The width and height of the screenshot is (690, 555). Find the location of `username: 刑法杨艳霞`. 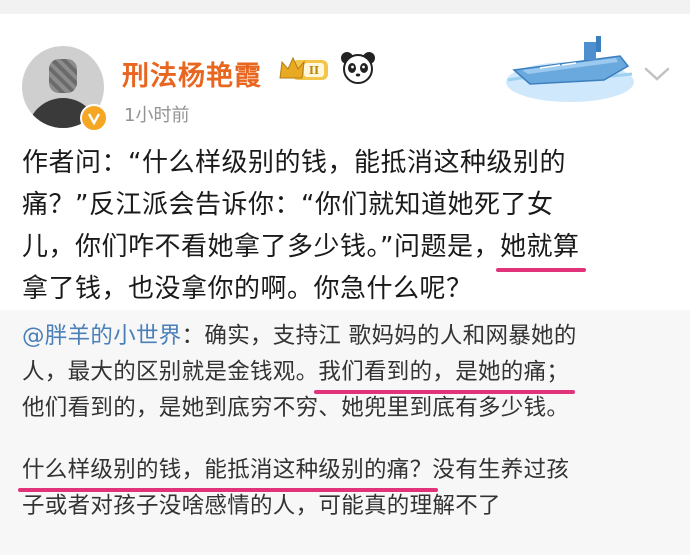

username: 刑法杨艳霞 is located at coordinates (192, 73).